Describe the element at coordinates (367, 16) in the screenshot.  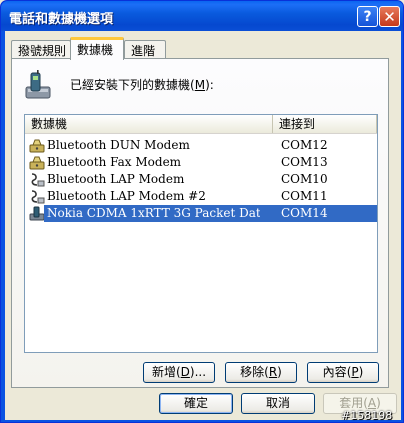
I see `help-button: ?` at that location.